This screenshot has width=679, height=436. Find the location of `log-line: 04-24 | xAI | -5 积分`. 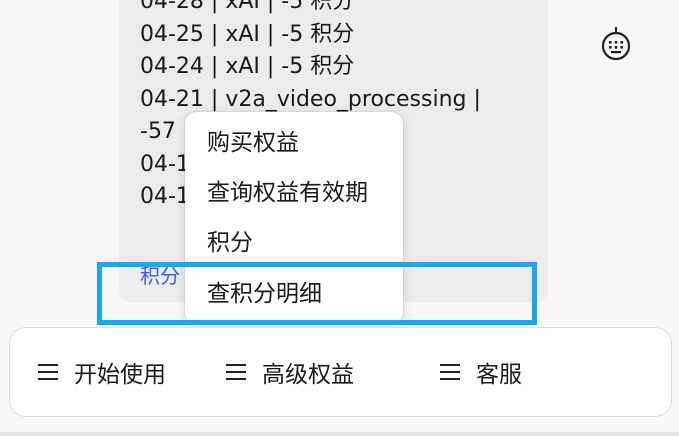

log-line: 04-24 | xAI | -5 积分 is located at coordinates (247, 66).